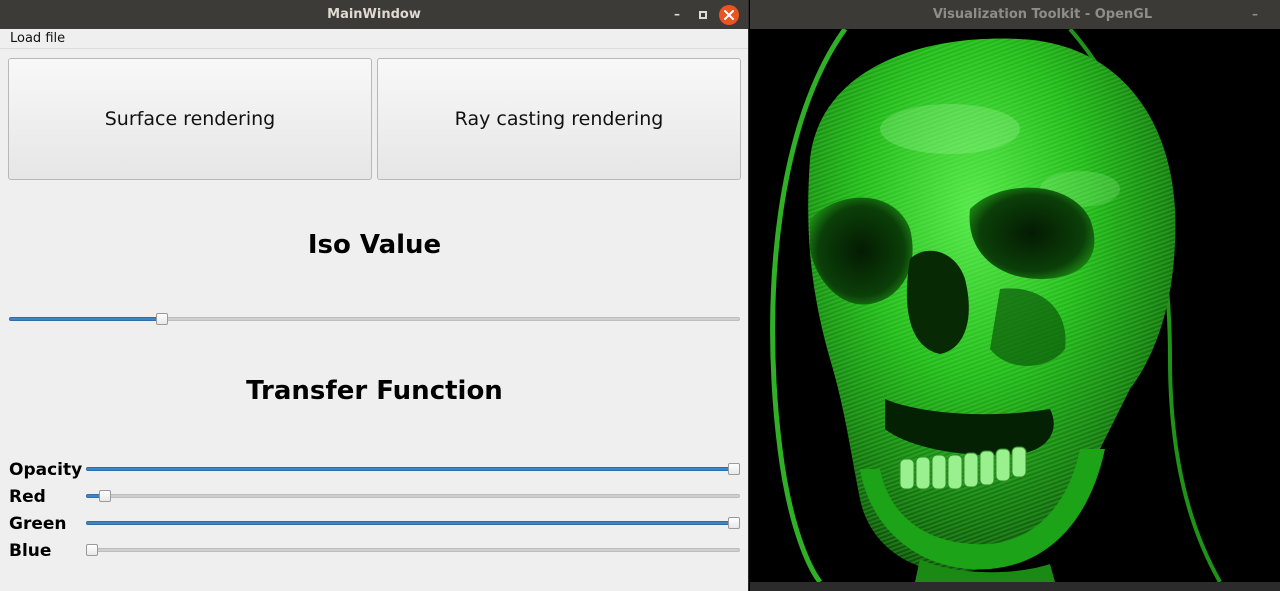  I want to click on main-window-title: MainWindow, so click(374, 14).